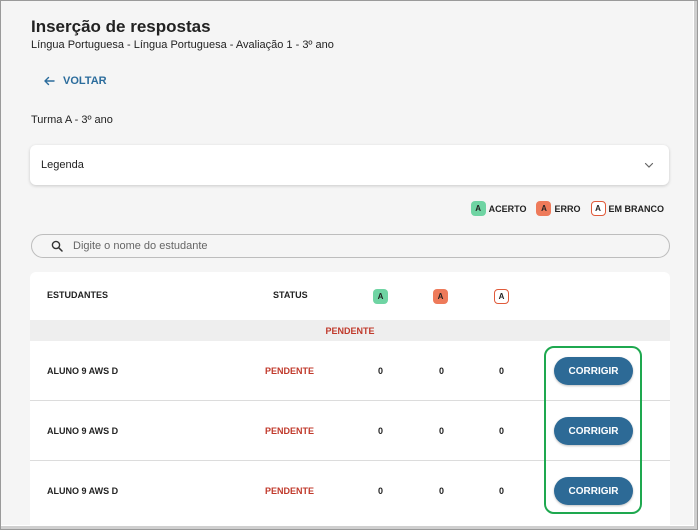  What do you see at coordinates (121, 26) in the screenshot?
I see `page-title: Inserção de respostas` at bounding box center [121, 26].